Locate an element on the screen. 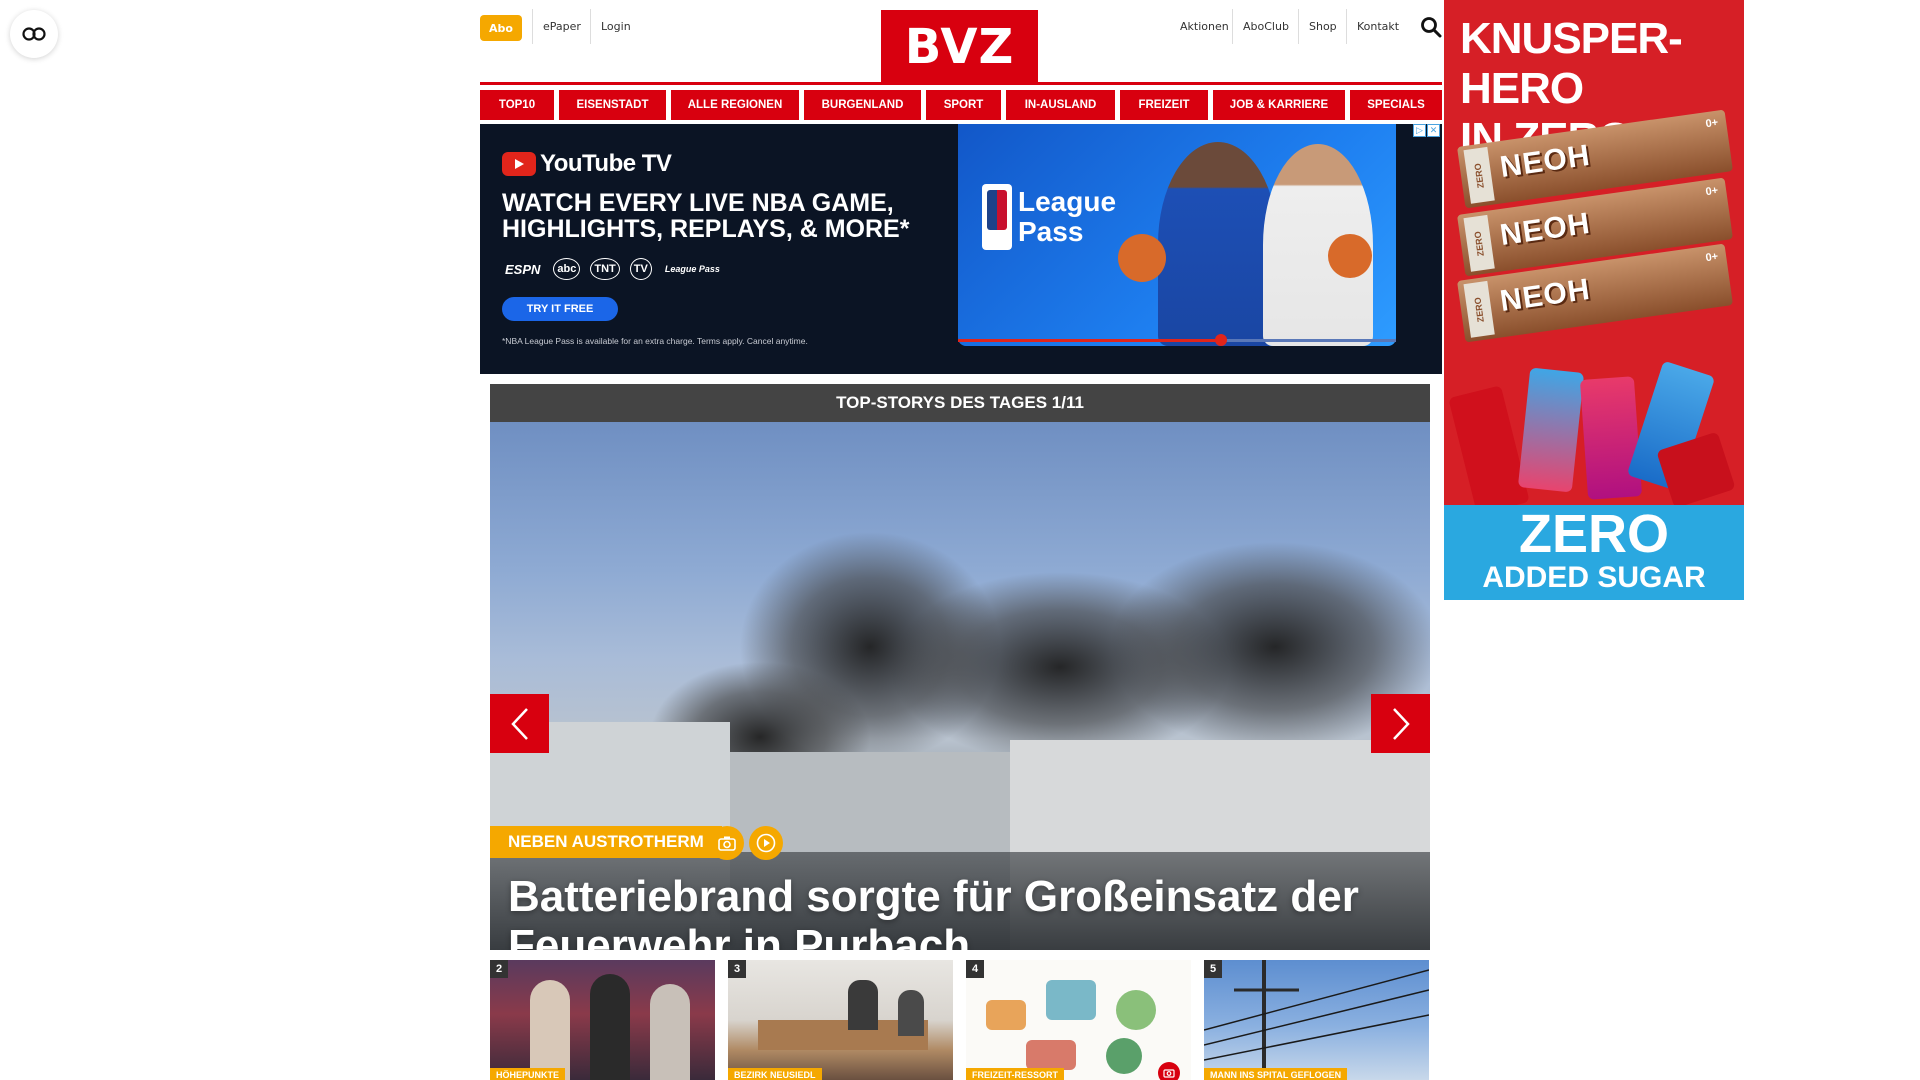 The image size is (1920, 1080). headline-line: Batteriebrand sorgte für Großeinsatz der is located at coordinates (933, 896).